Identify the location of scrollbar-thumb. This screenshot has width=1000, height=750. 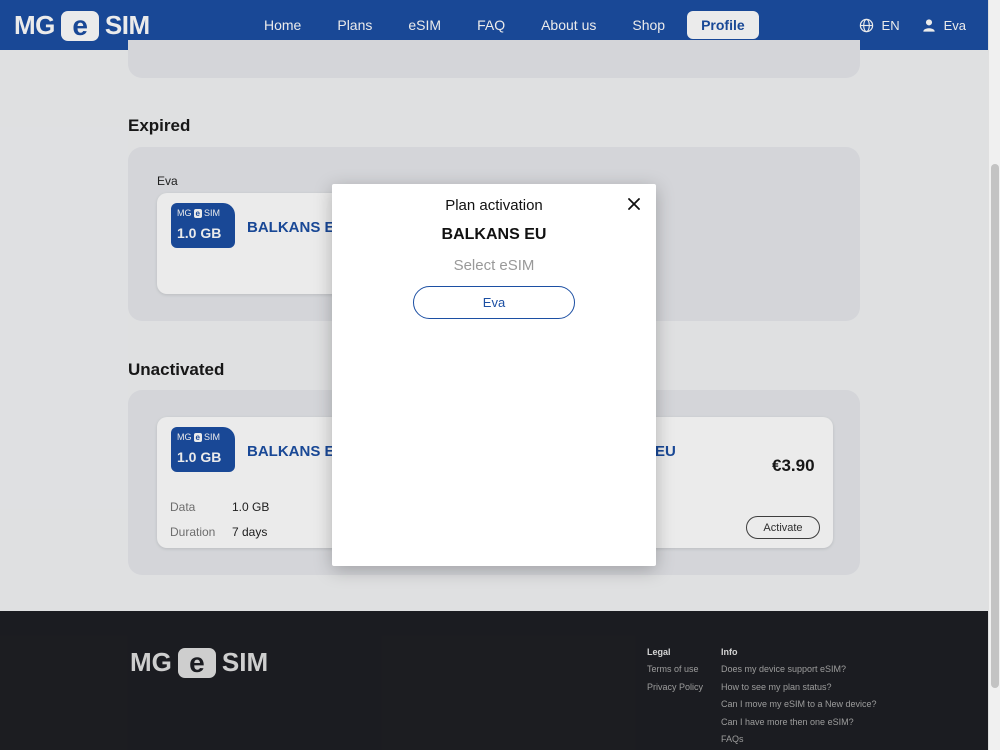
(995, 426).